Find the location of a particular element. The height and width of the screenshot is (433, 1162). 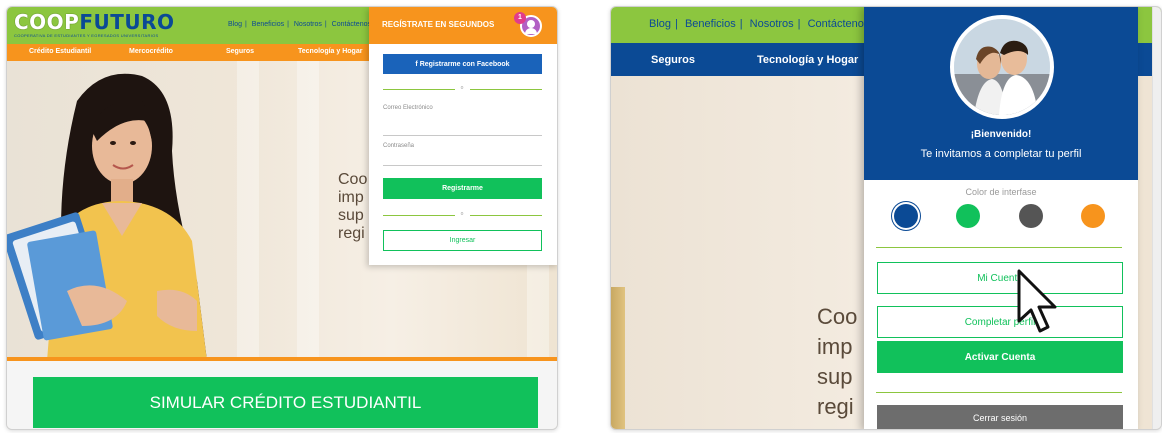

nav-credito-estudiantil: Crédito Estudiantil is located at coordinates (60, 51).